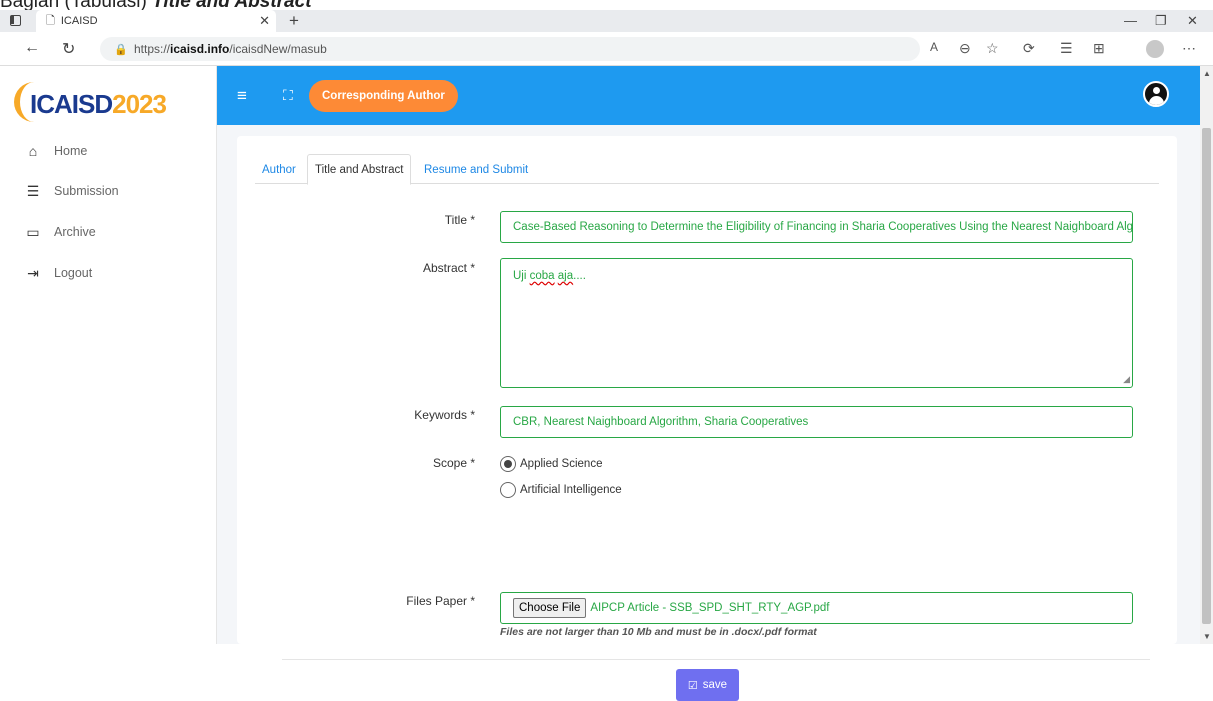 The height and width of the screenshot is (701, 1213). I want to click on inbox-icon: ▭, so click(33, 231).